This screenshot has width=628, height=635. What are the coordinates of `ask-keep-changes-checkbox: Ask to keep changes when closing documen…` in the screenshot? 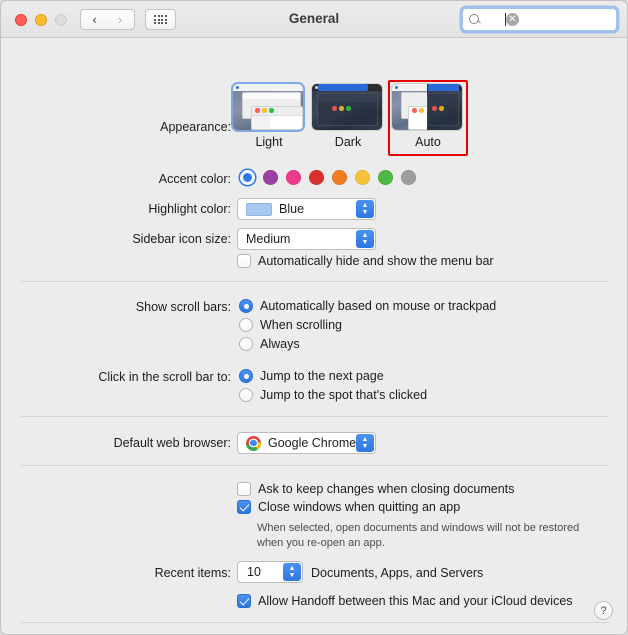 It's located at (375, 489).